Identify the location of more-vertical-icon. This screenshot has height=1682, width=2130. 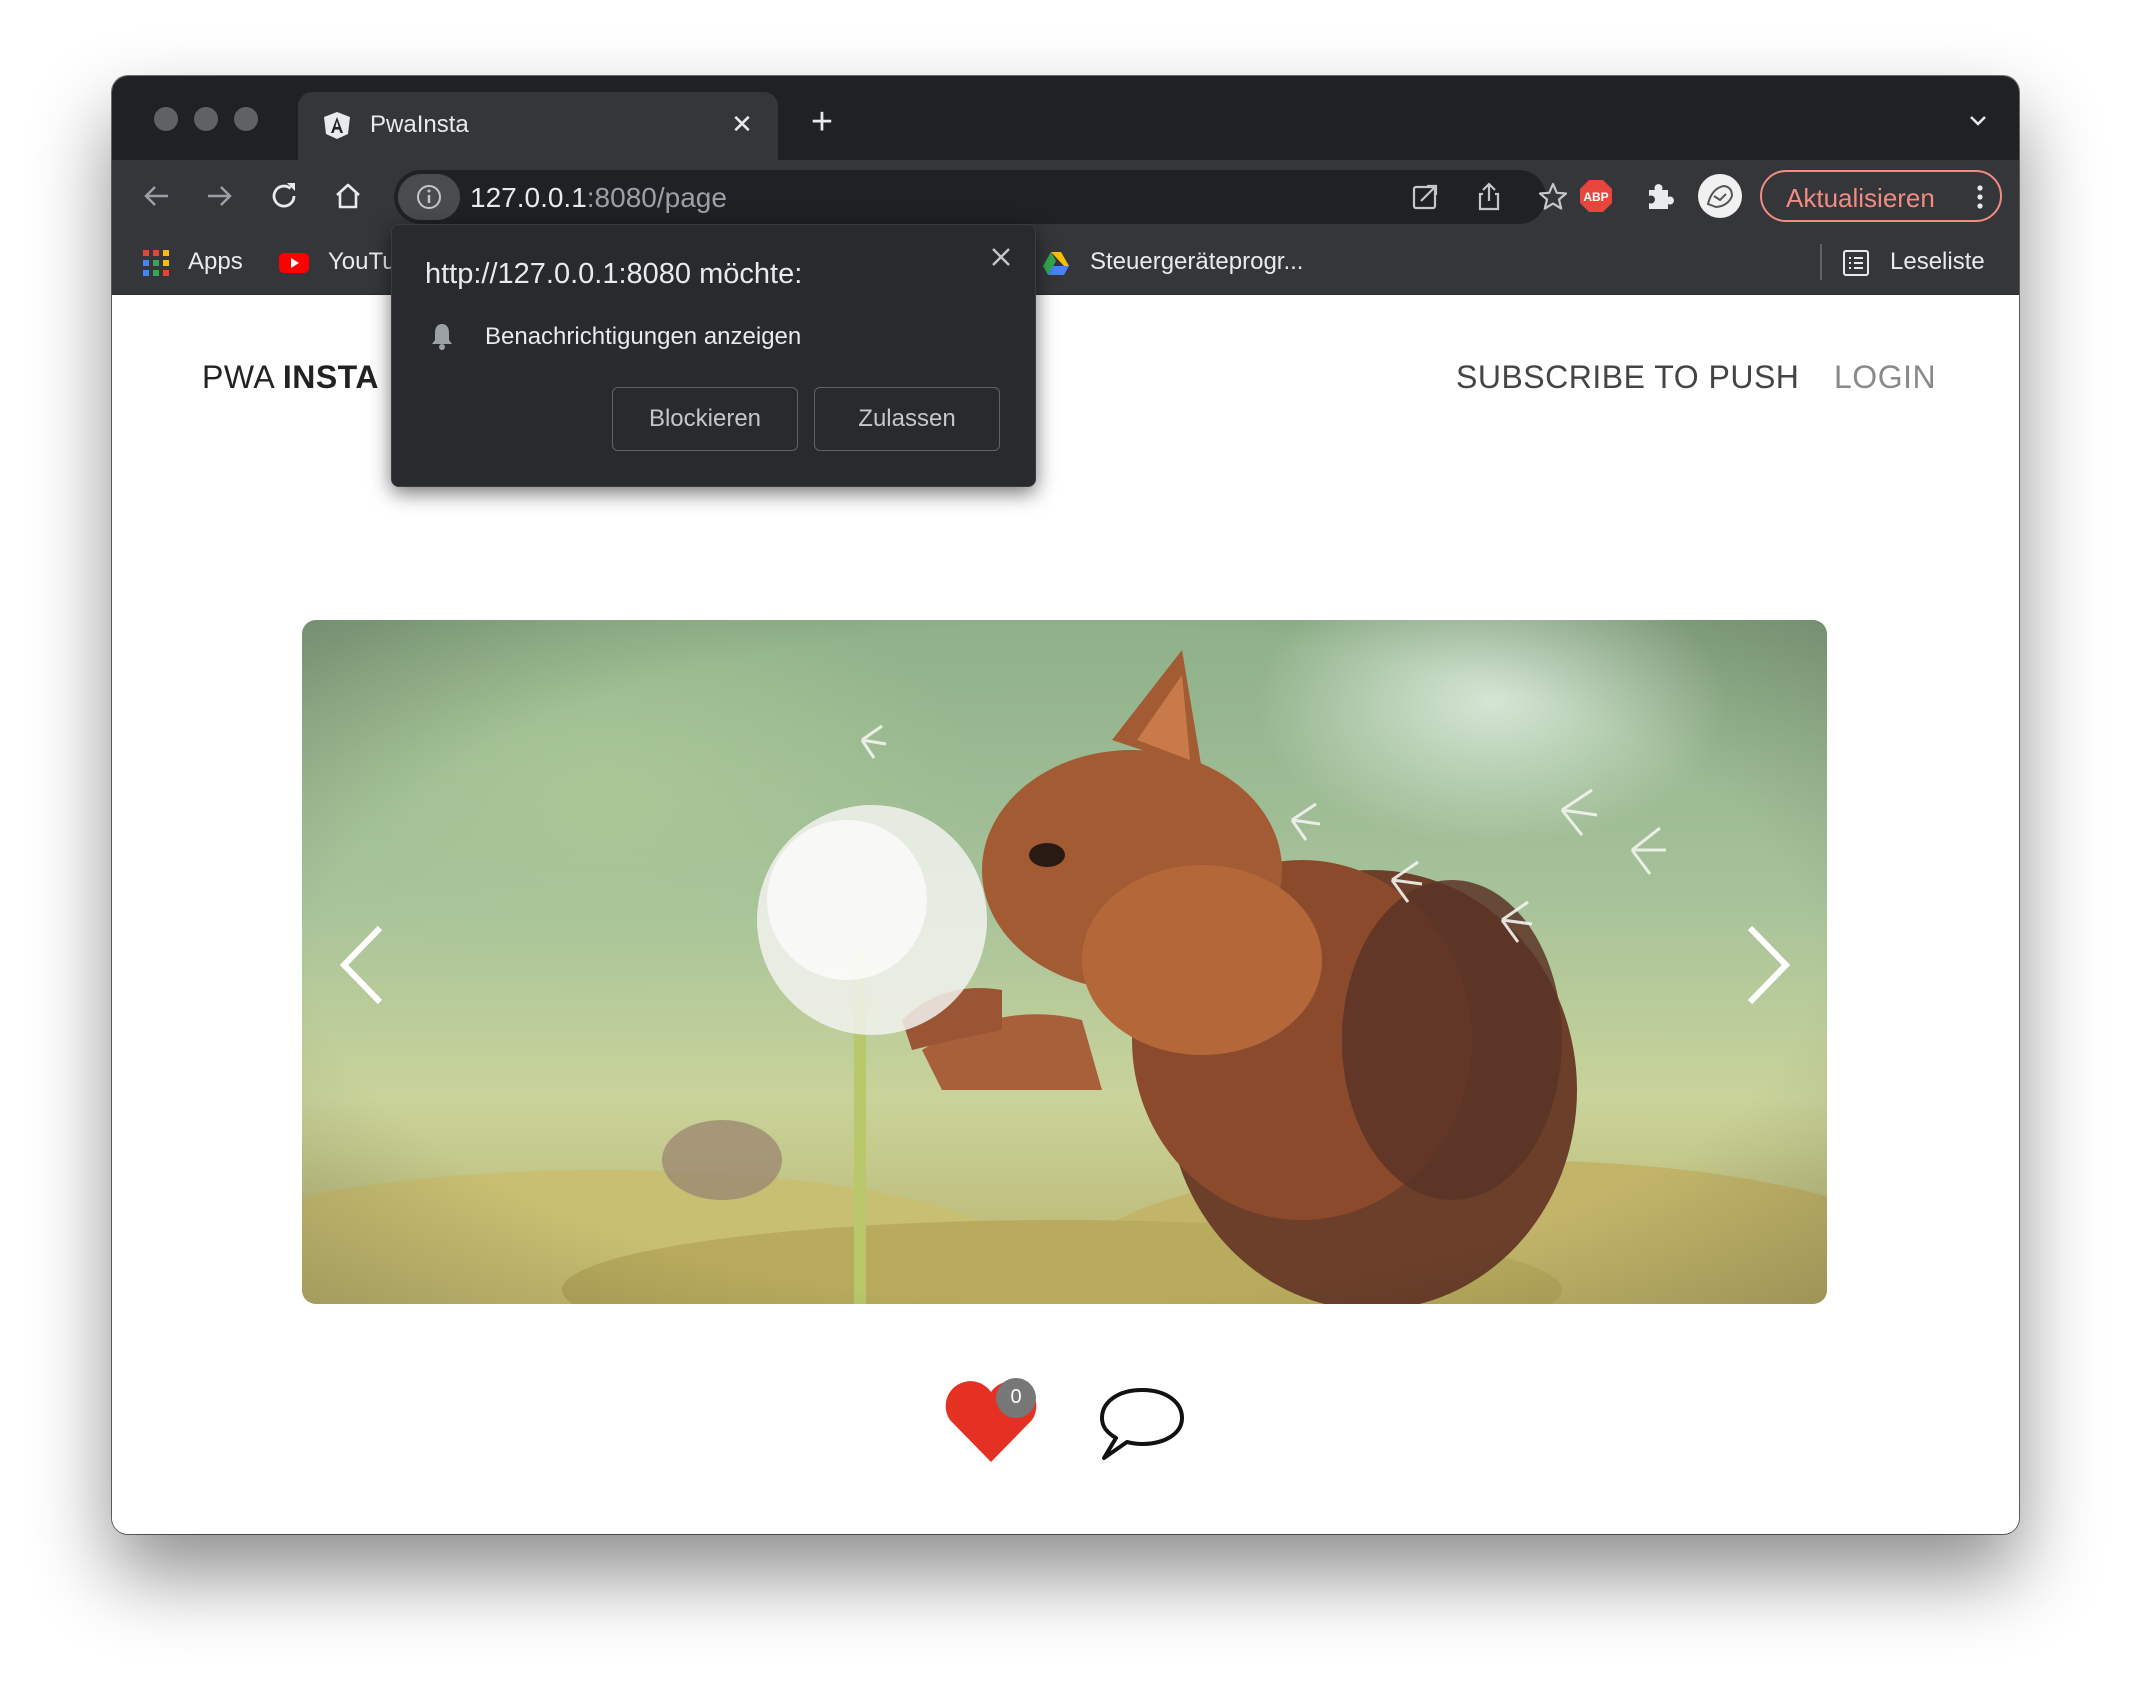
(1980, 197).